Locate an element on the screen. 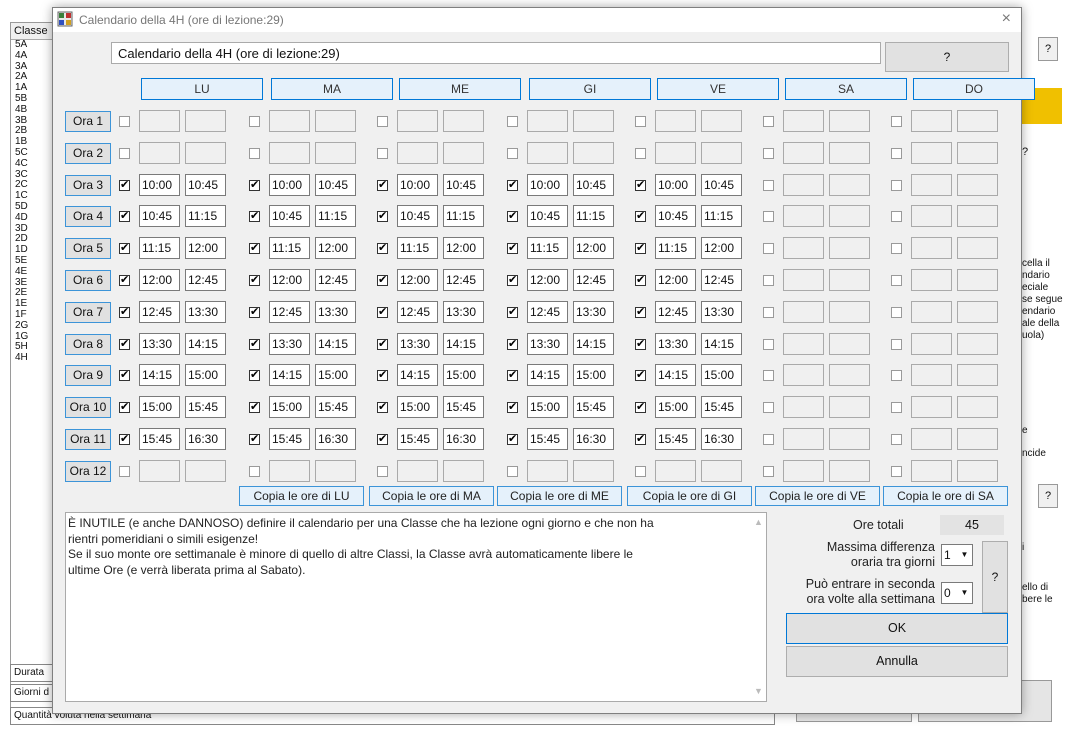 The width and height of the screenshot is (1066, 731). hour-button: Ora 6 is located at coordinates (88, 280).